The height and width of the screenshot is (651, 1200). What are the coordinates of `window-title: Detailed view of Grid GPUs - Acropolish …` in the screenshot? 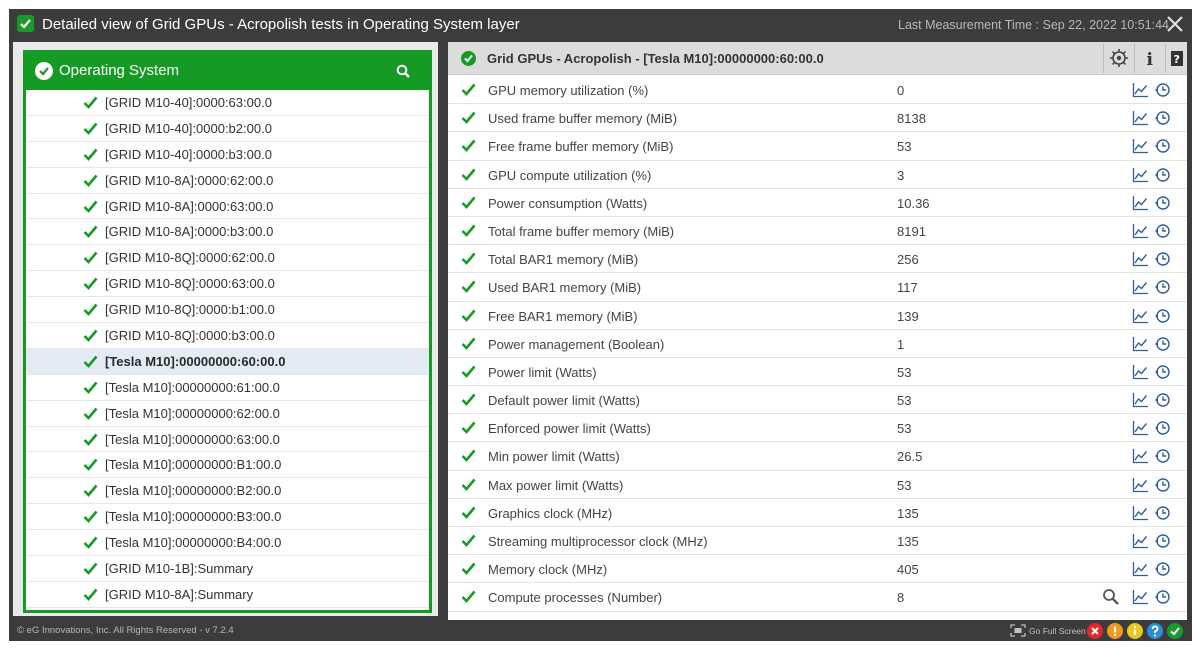 It's located at (281, 24).